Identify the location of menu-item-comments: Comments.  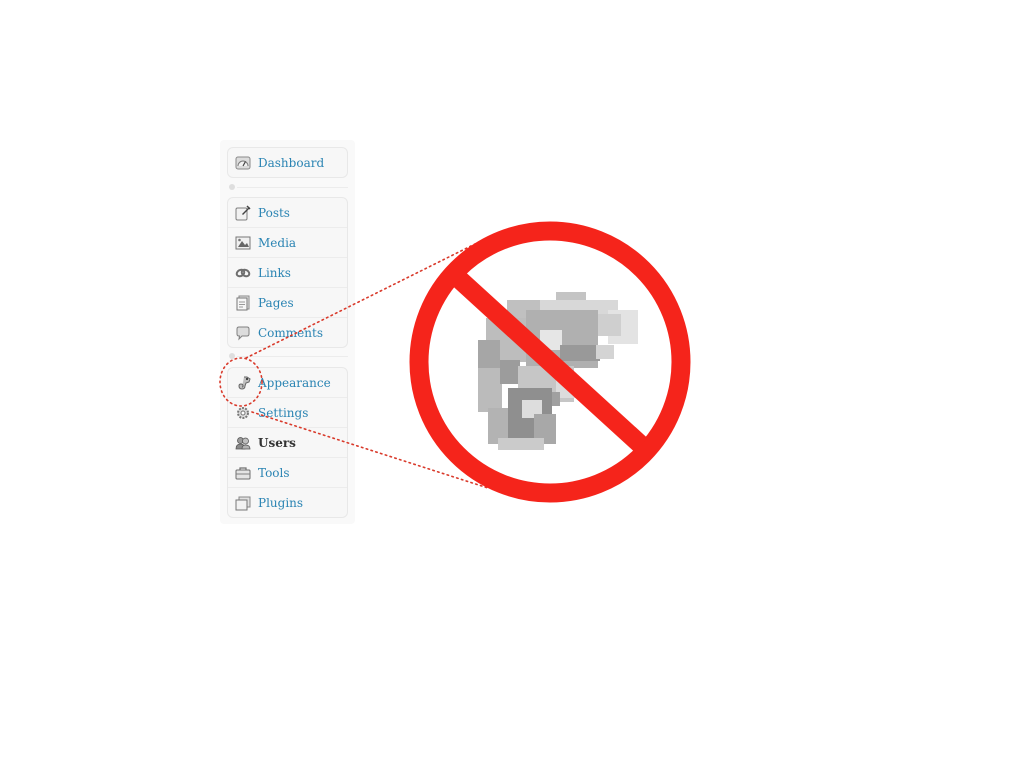
(287, 333).